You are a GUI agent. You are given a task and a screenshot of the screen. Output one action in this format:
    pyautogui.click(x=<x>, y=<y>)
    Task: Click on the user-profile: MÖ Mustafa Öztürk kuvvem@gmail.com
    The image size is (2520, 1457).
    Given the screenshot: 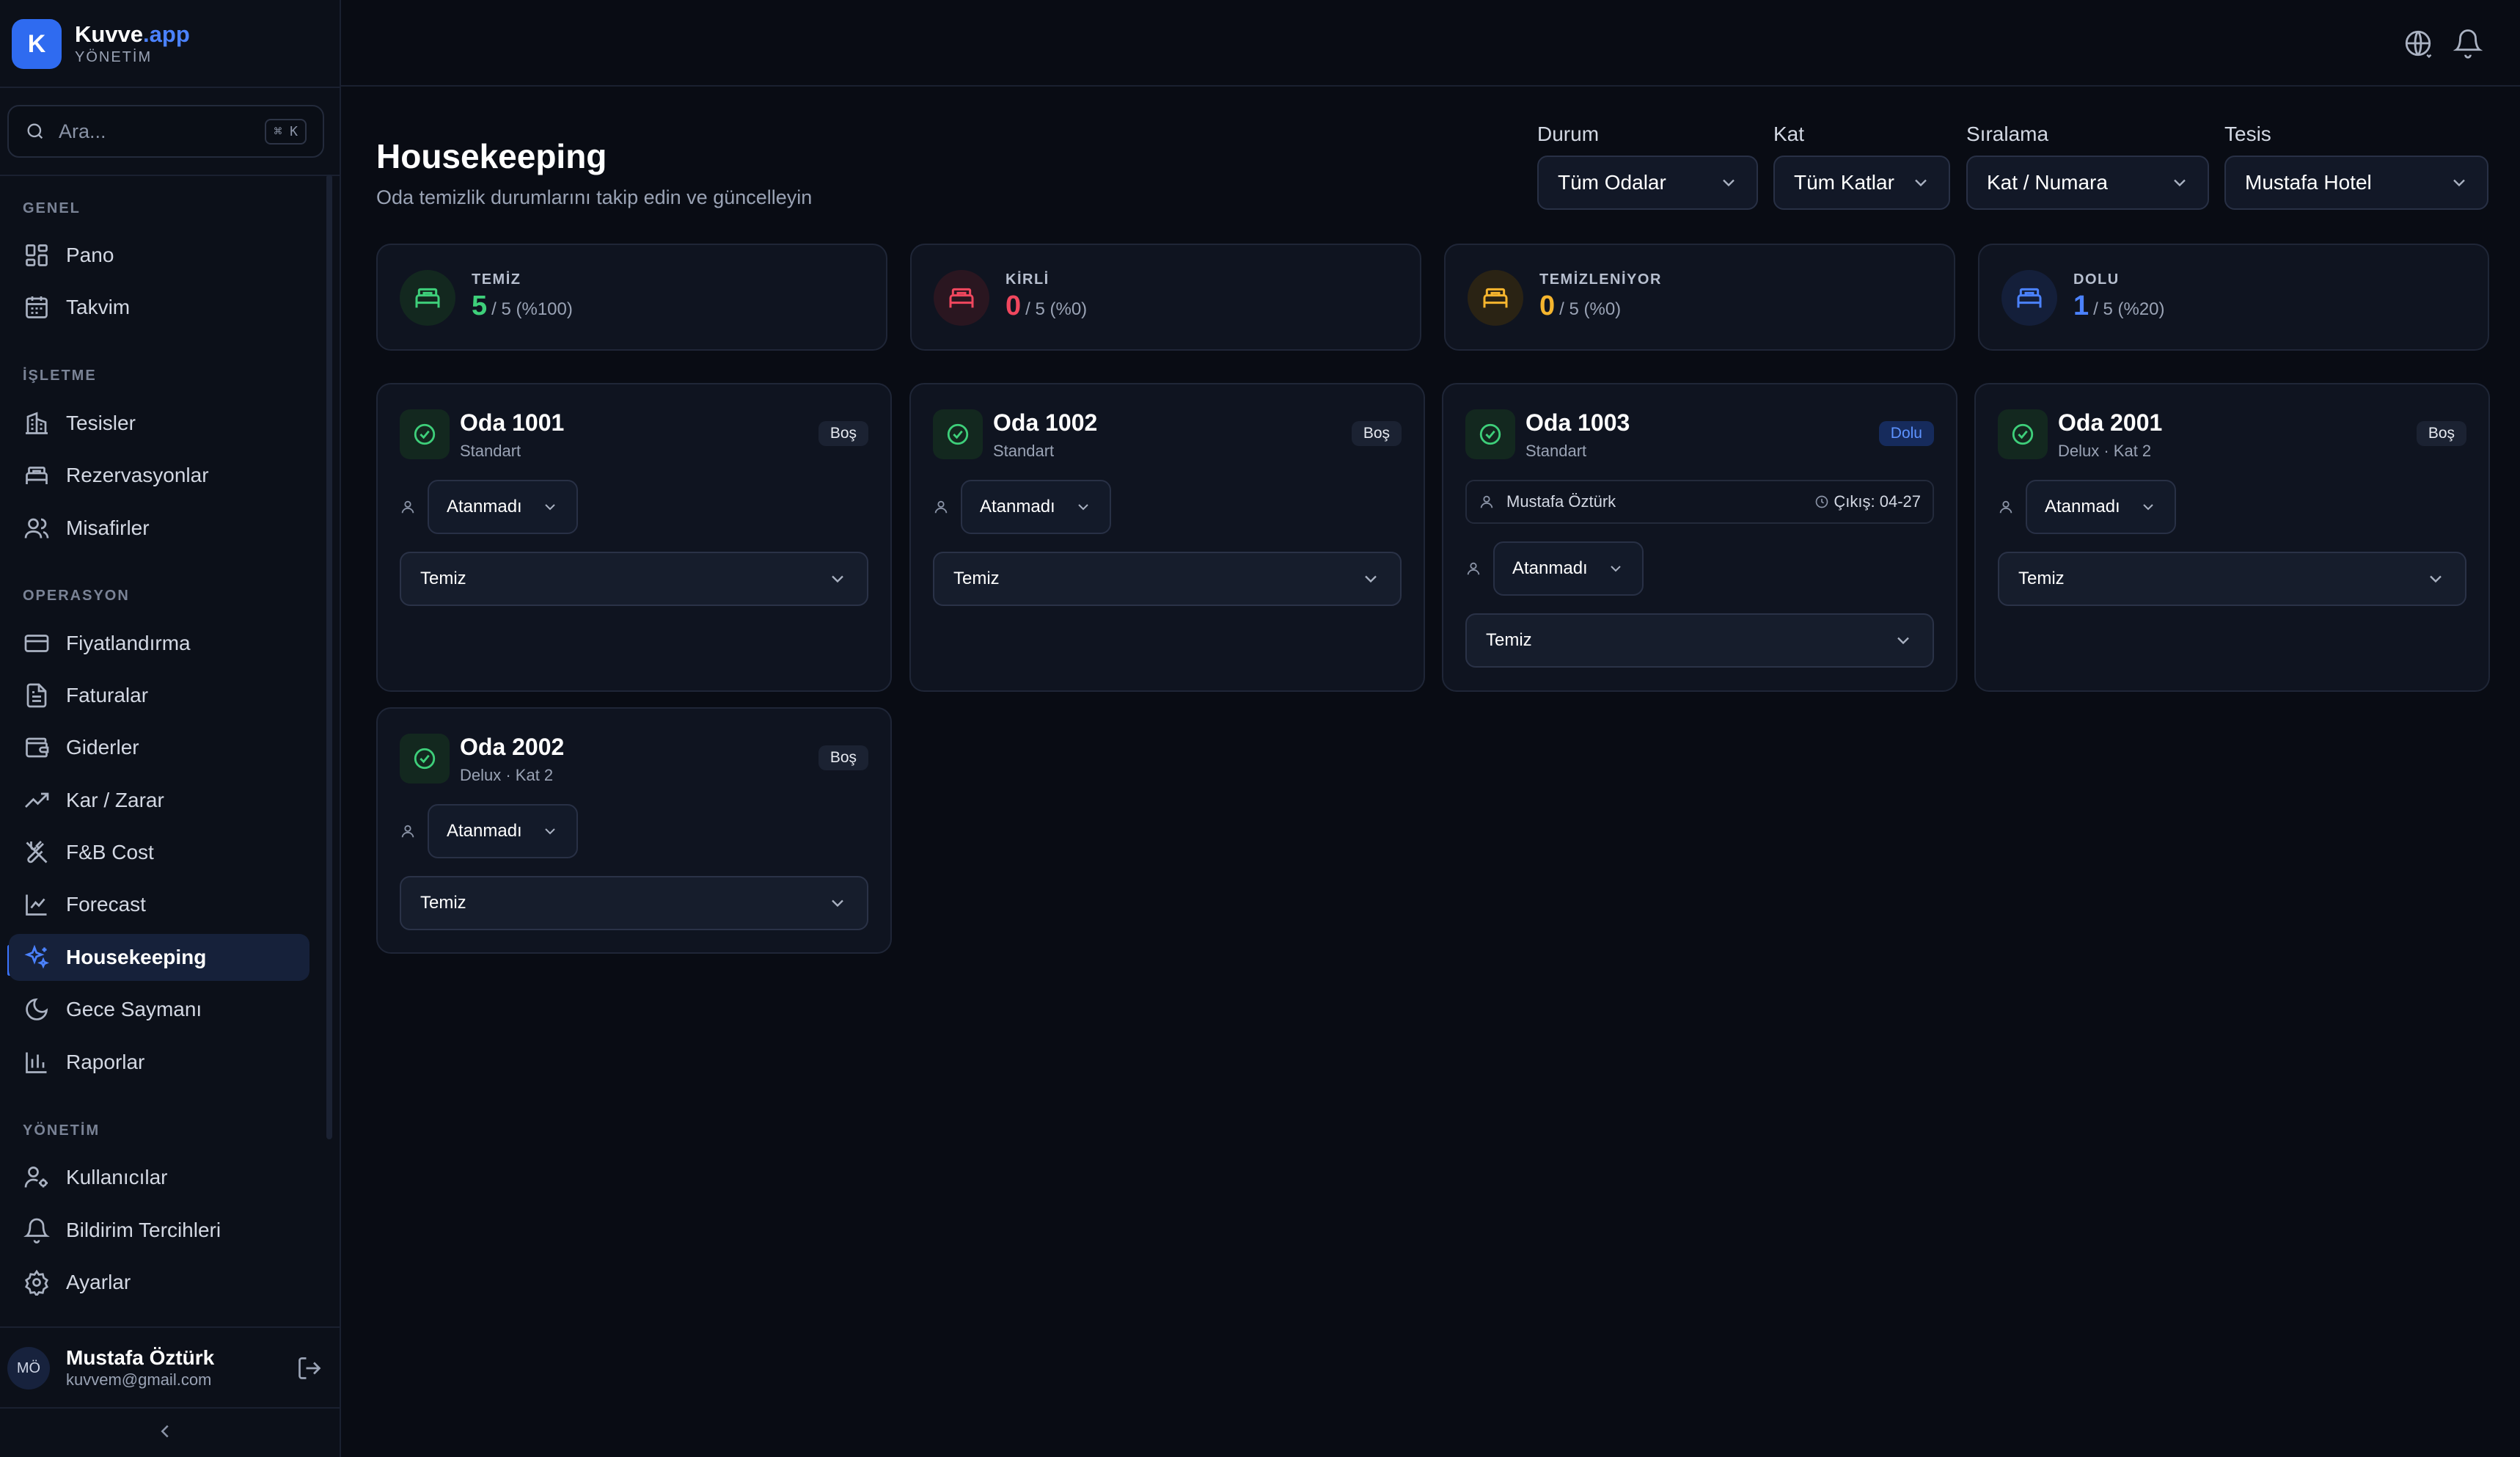 What is the action you would take?
    pyautogui.click(x=168, y=1368)
    